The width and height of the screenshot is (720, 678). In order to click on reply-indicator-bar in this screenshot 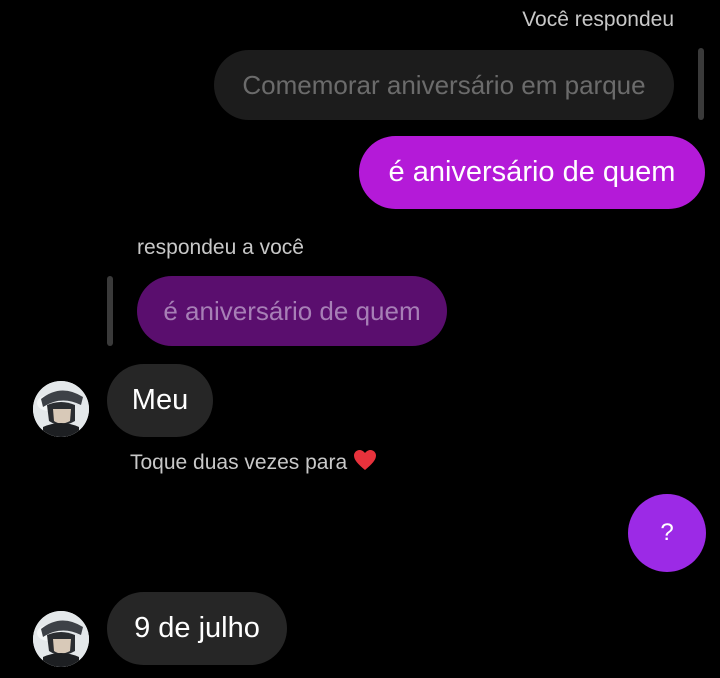, I will do `click(701, 84)`.